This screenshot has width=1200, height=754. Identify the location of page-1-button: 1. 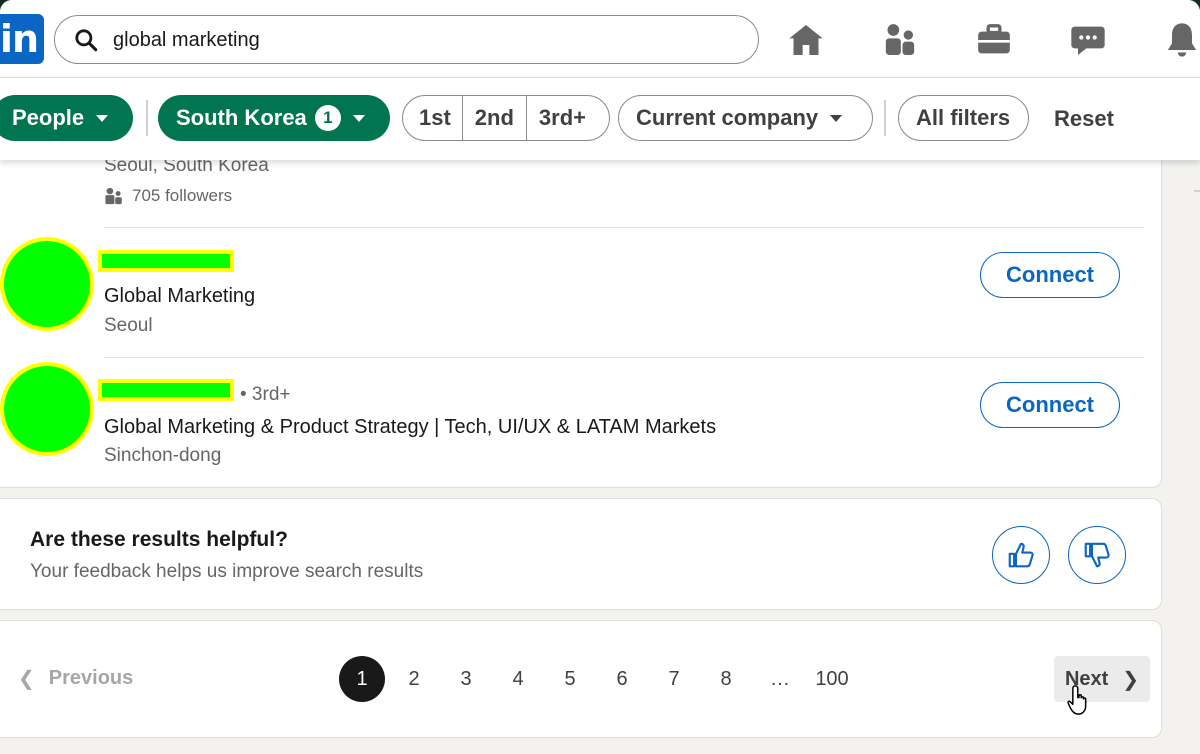
(362, 679).